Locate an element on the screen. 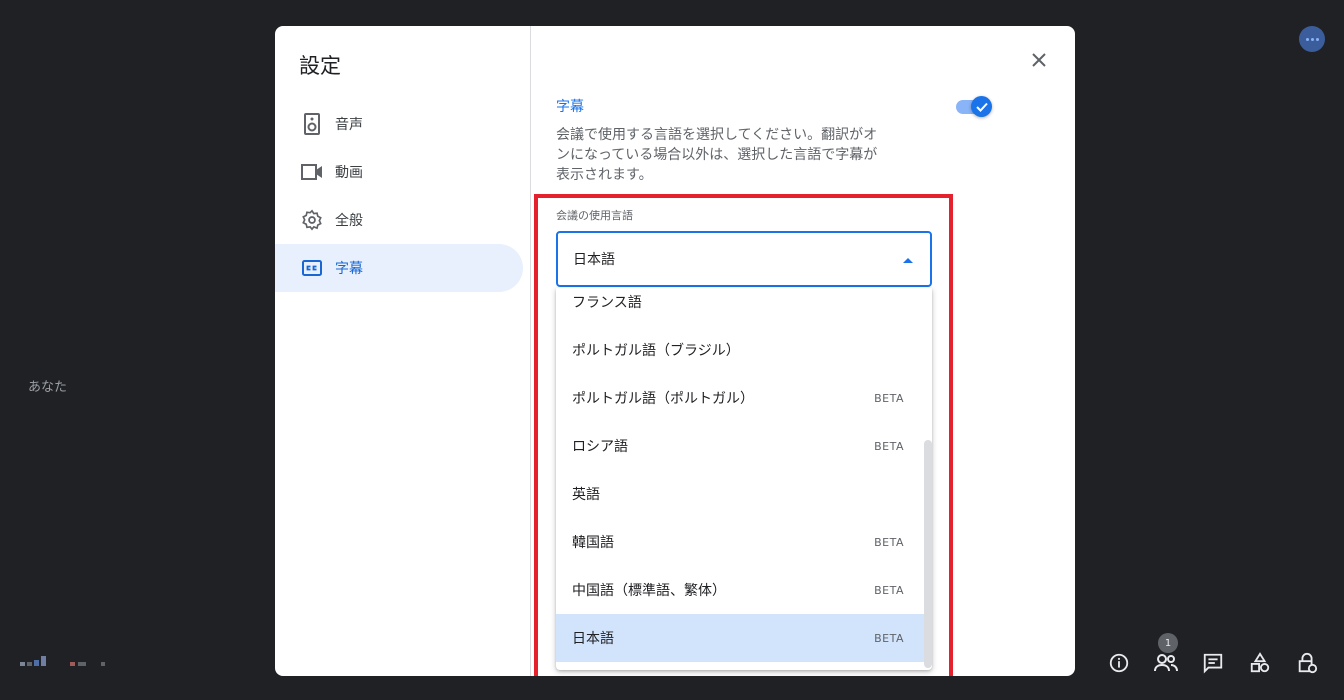 The height and width of the screenshot is (700, 1344). language-option: 韓国語 BETA is located at coordinates (740, 542).